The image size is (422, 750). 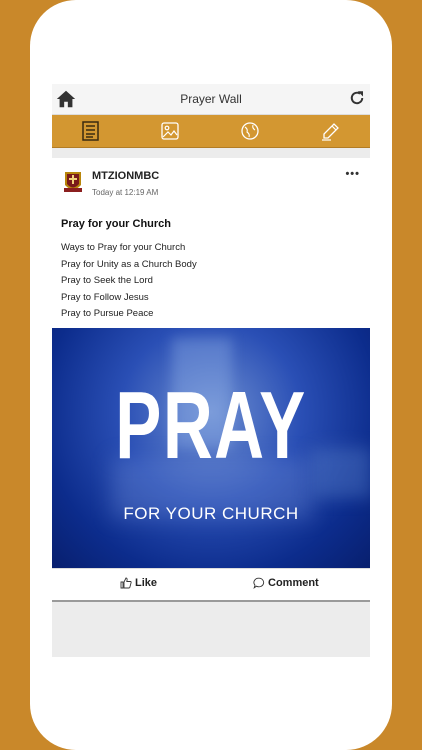 What do you see at coordinates (107, 313) in the screenshot?
I see `post-line: Pray to Pursue Peace` at bounding box center [107, 313].